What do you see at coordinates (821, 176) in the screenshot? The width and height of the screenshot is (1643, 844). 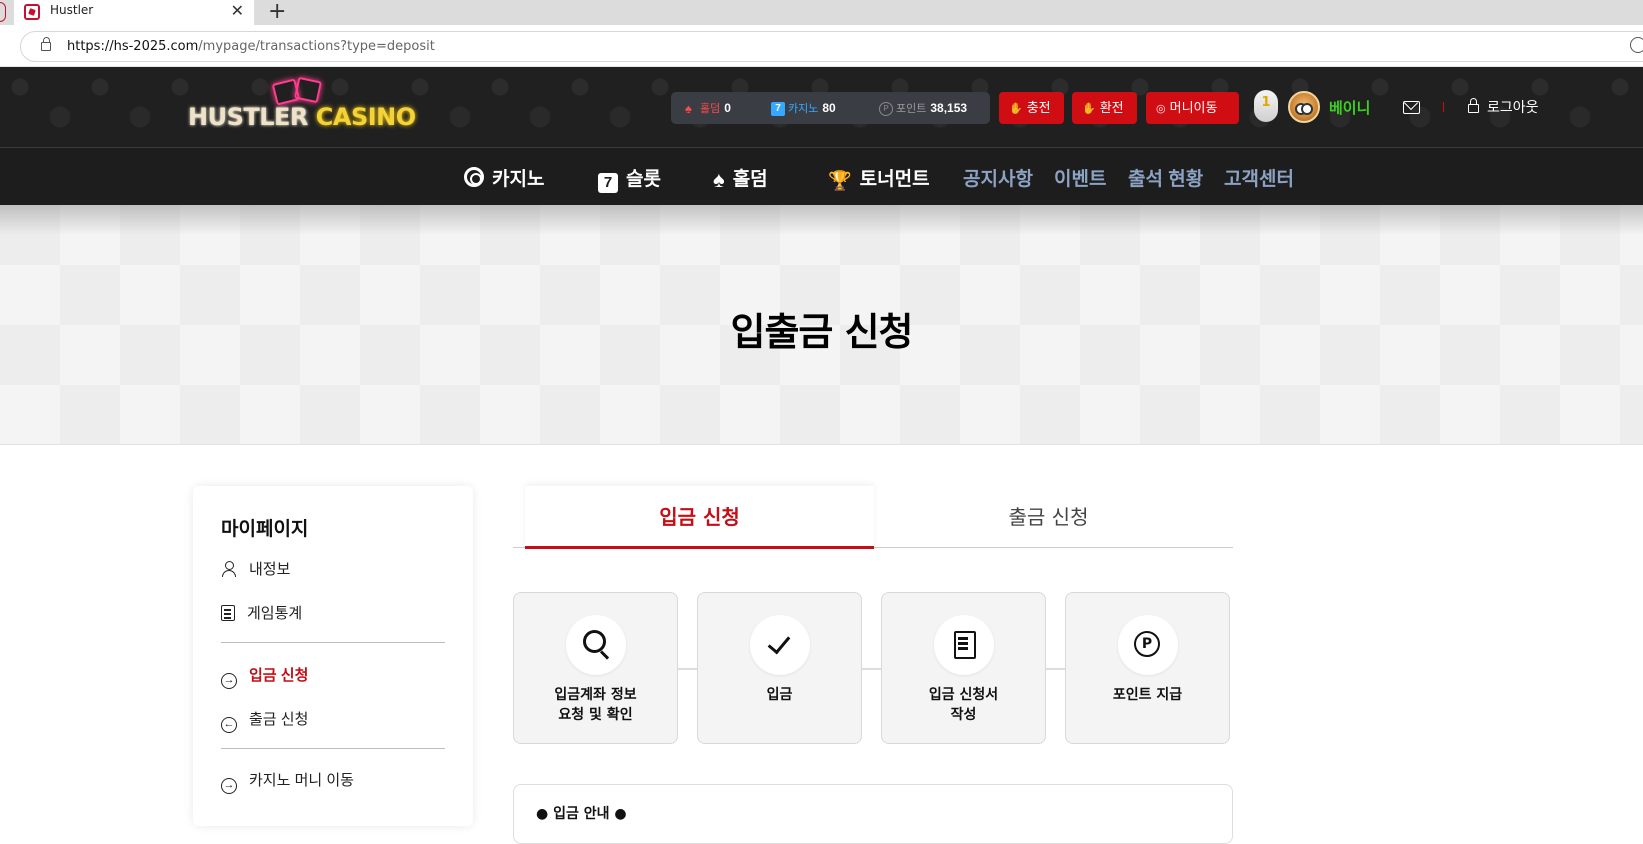 I see `main-nav: 카지노 7 슬롯 ♠ 홀덤 🏆 토너먼트 공지사항 이벤트 출석 현황 고객센터` at bounding box center [821, 176].